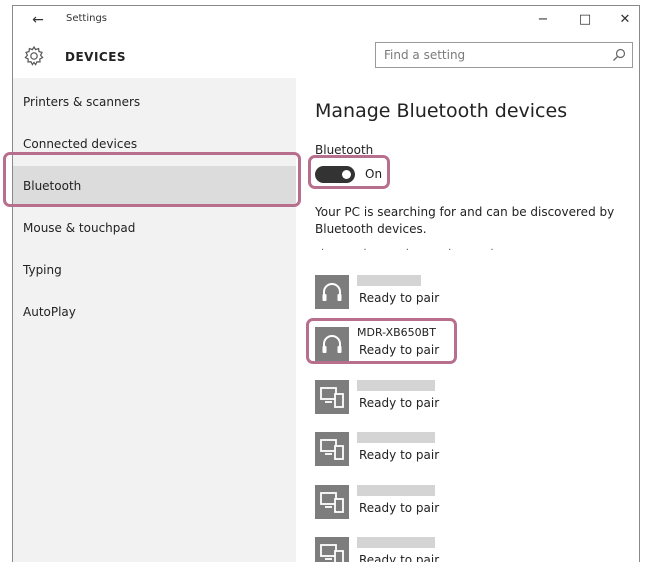 The width and height of the screenshot is (650, 562). Describe the element at coordinates (381, 341) in the screenshot. I see `device-highlight` at that location.